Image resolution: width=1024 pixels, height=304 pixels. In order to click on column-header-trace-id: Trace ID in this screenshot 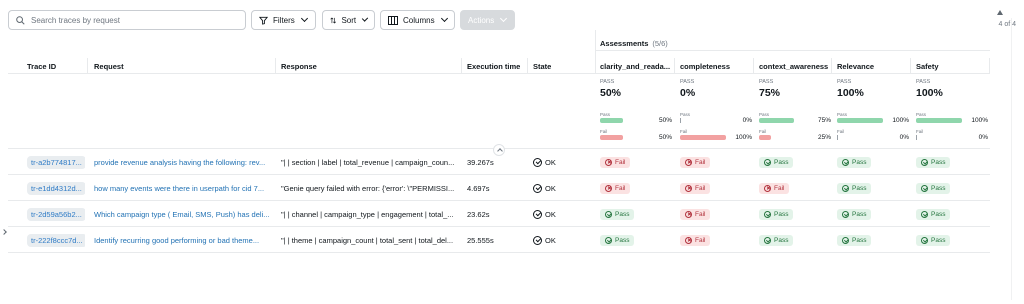, I will do `click(41, 66)`.